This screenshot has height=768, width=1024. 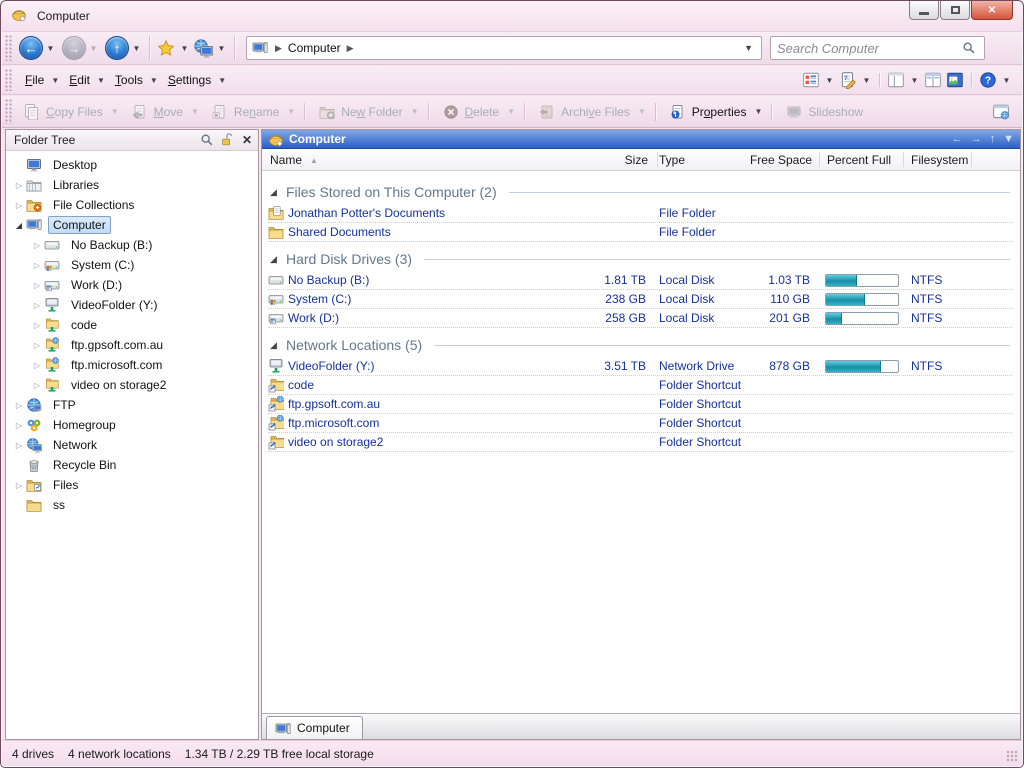 I want to click on properties-button: Properties ▼, so click(x=716, y=112).